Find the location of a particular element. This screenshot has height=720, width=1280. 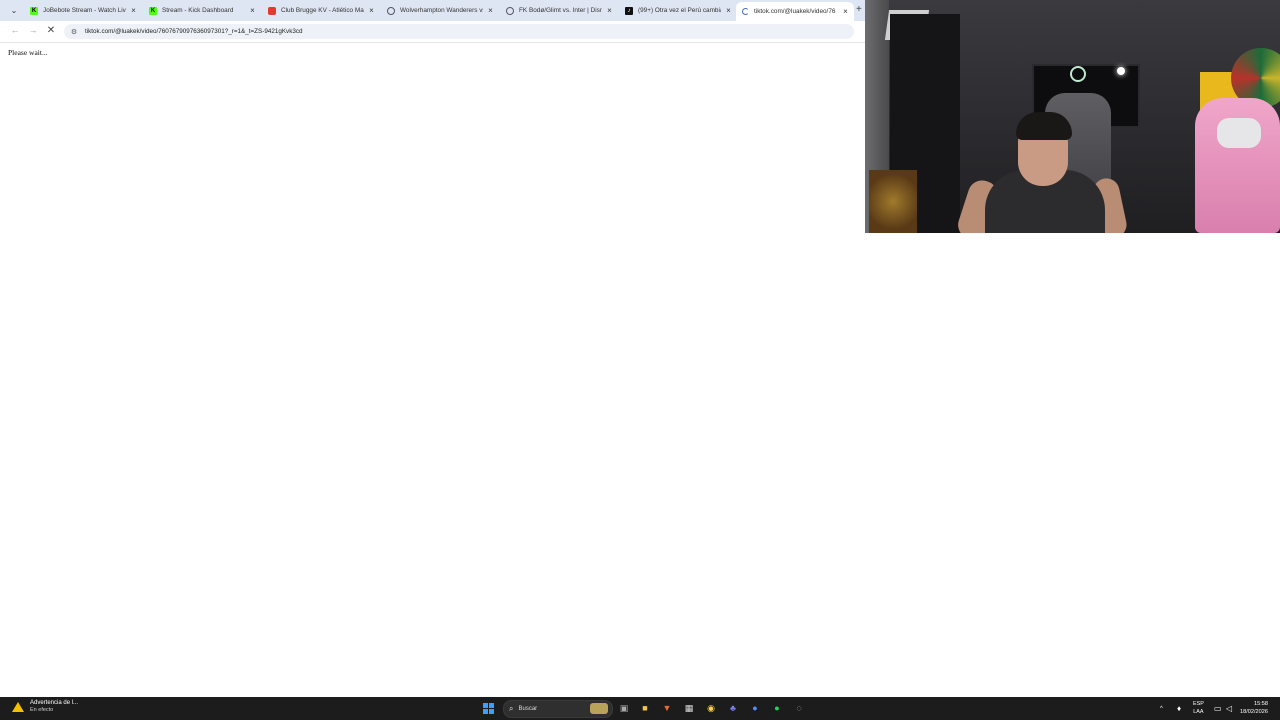

security-notification: Advertencia de l... En efecto is located at coordinates (45, 707).